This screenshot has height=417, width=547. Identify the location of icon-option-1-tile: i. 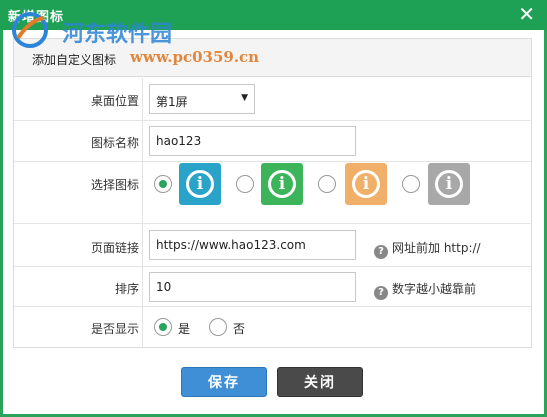
(200, 184).